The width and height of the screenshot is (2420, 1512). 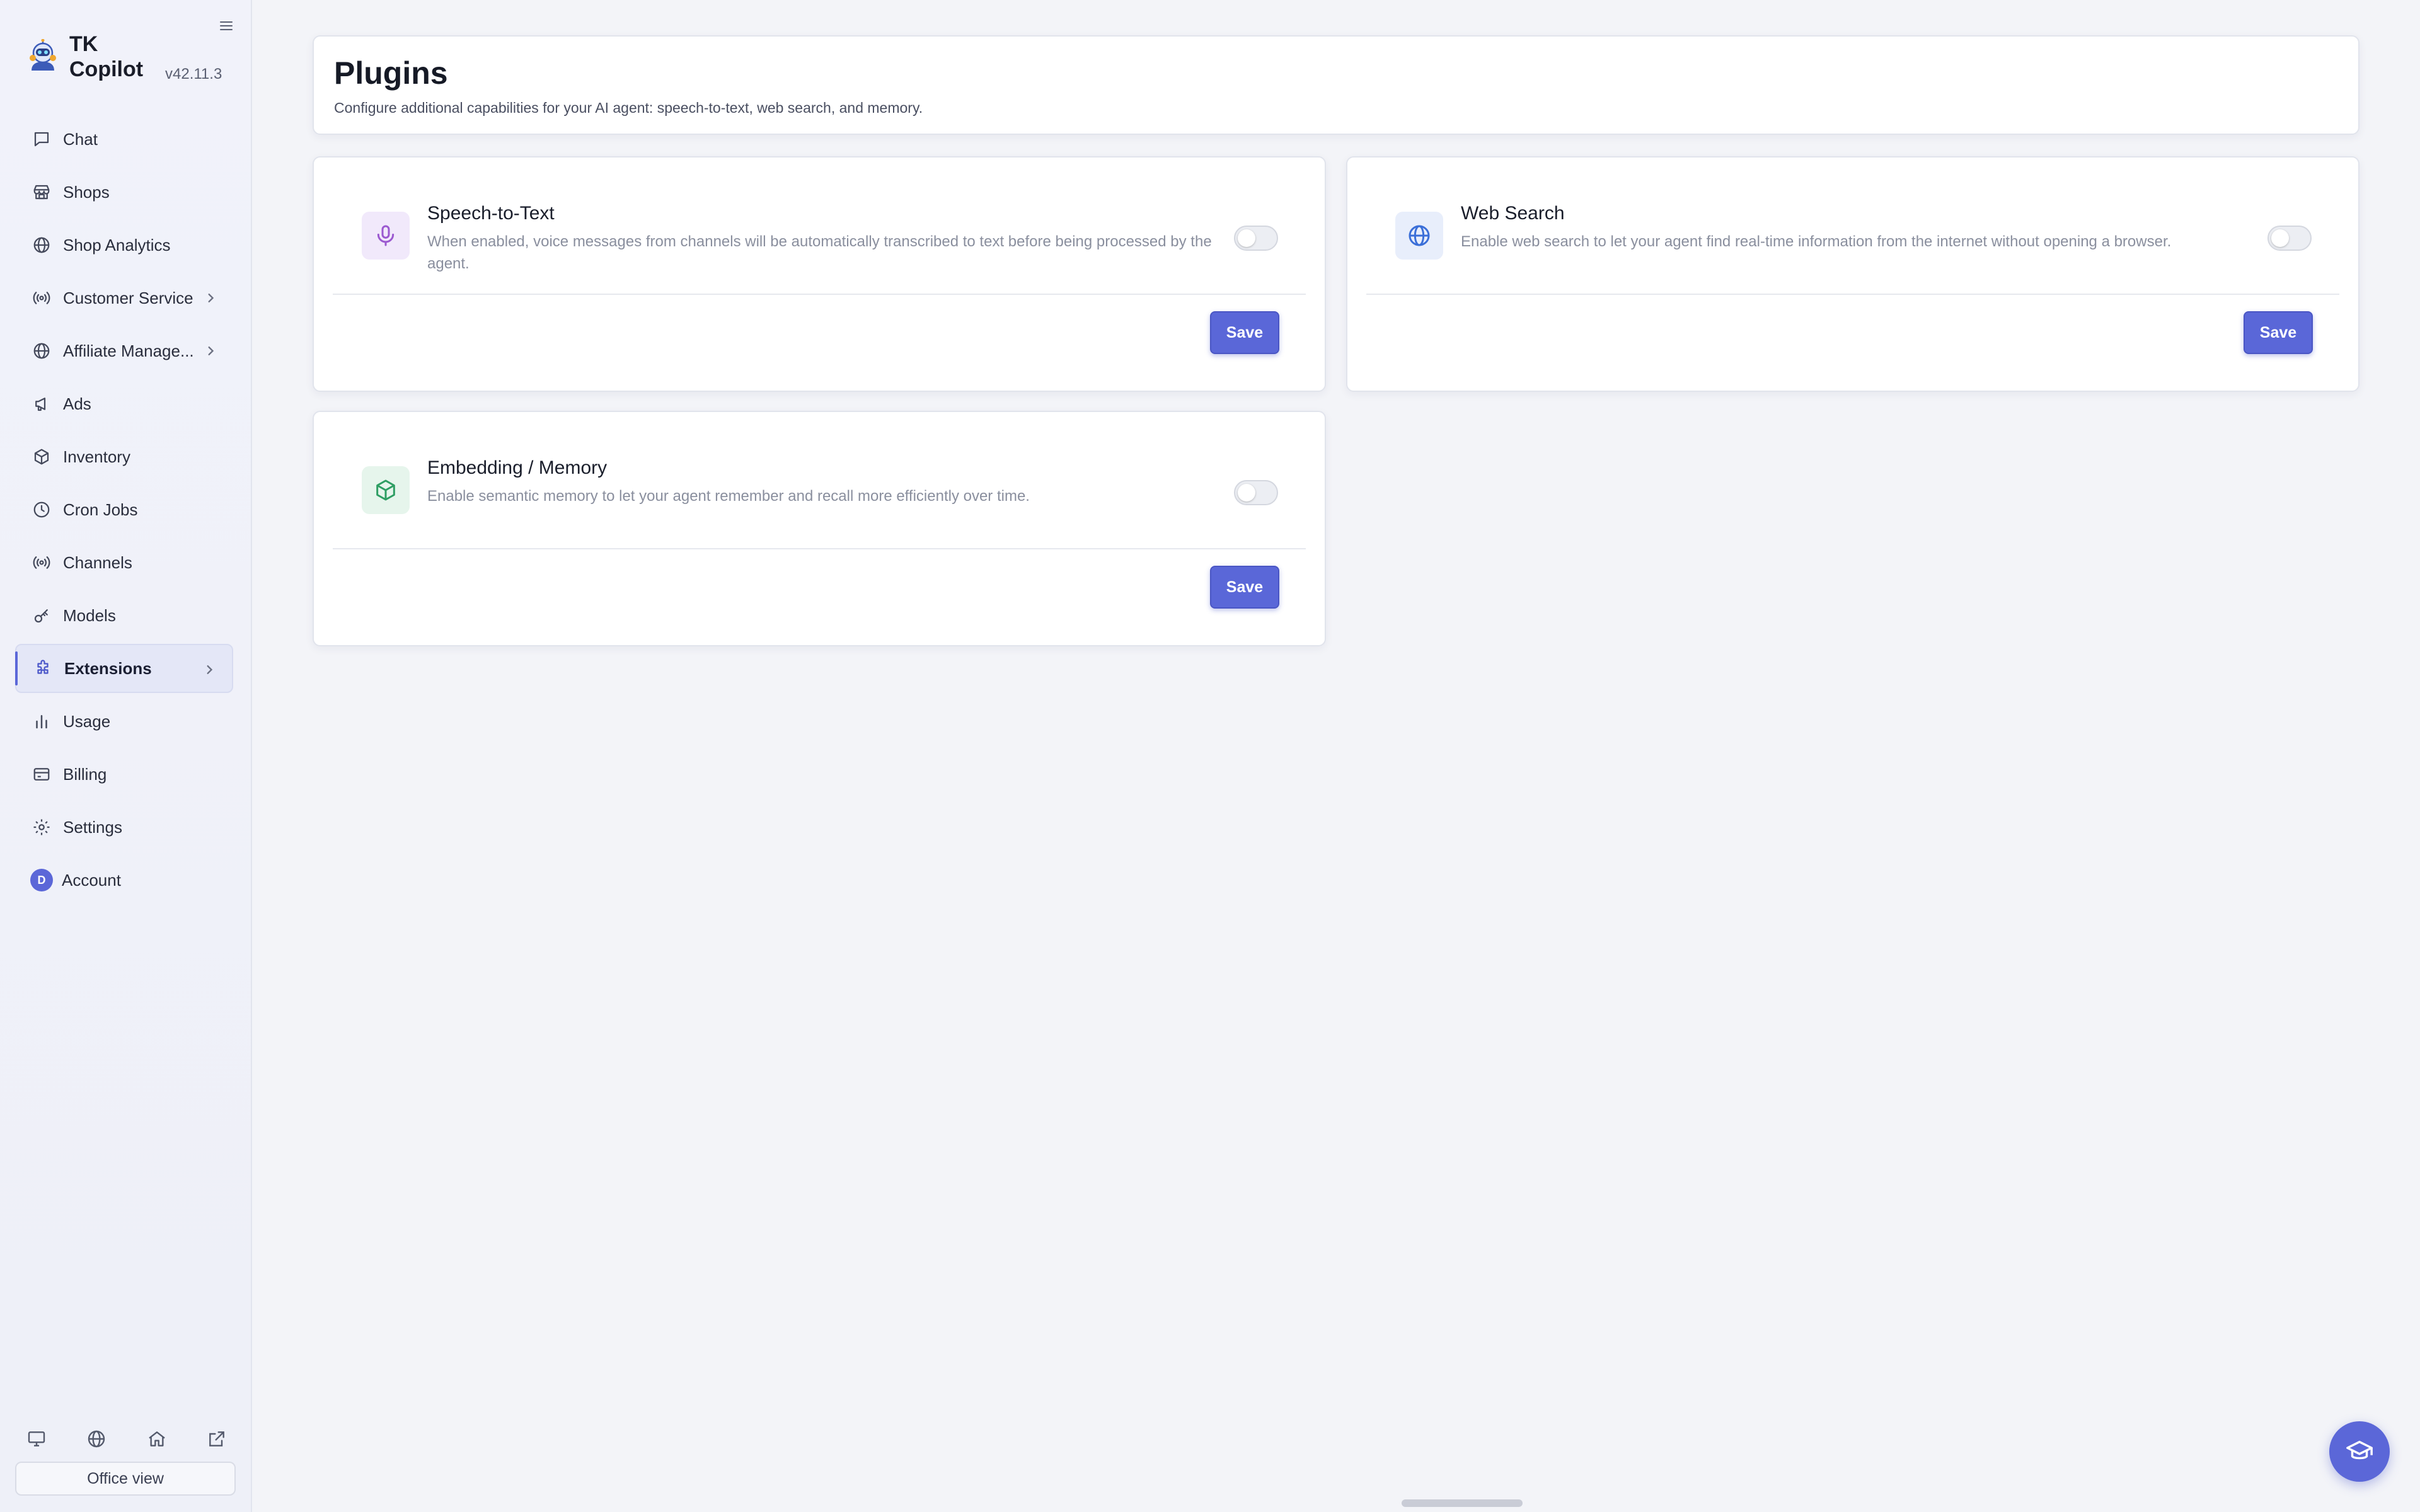 What do you see at coordinates (124, 403) in the screenshot?
I see `sidebar-item-ads: Ads` at bounding box center [124, 403].